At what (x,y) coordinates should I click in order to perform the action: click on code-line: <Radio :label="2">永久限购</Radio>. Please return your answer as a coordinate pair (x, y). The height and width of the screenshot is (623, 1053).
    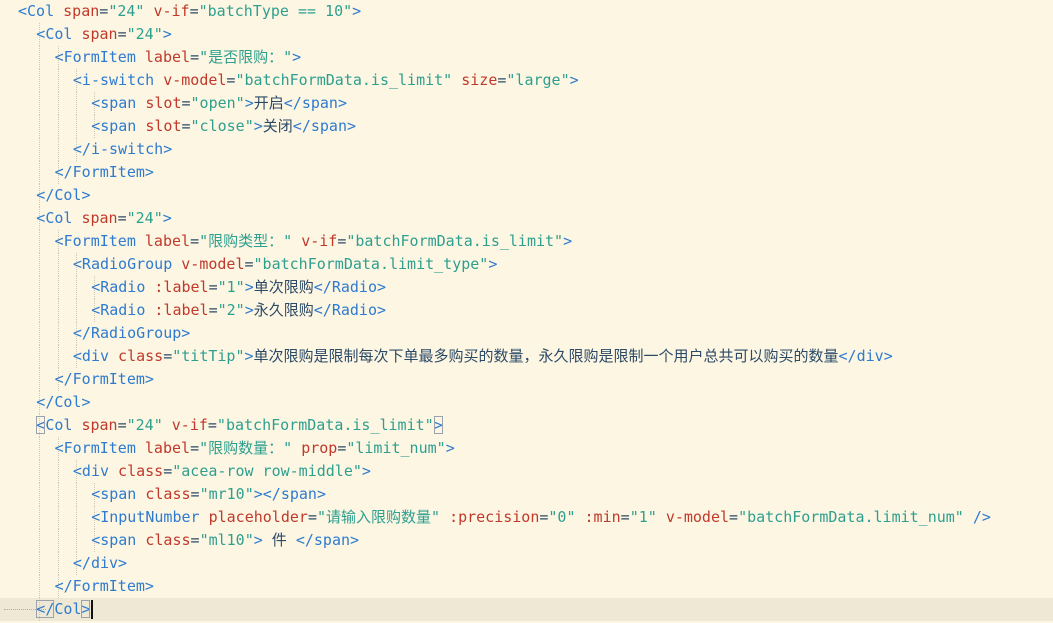
    Looking at the image, I should click on (526, 310).